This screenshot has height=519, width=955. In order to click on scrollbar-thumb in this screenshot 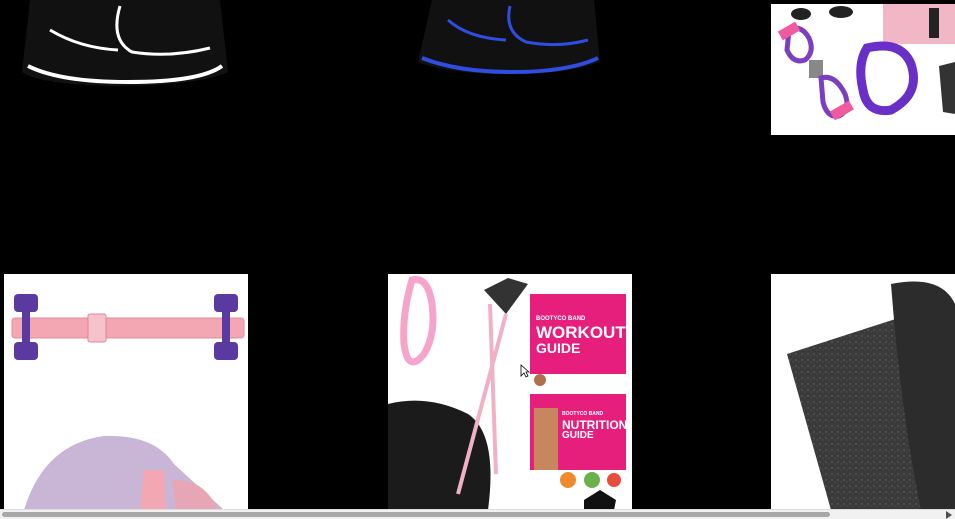, I will do `click(416, 514)`.